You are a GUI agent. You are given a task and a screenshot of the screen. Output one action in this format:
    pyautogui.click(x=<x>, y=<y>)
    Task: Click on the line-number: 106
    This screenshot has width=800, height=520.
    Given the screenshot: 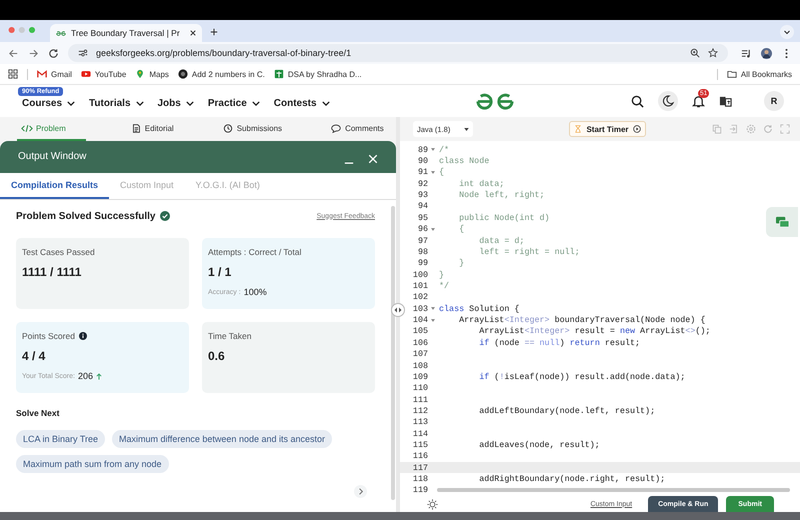 What is the action you would take?
    pyautogui.click(x=420, y=343)
    